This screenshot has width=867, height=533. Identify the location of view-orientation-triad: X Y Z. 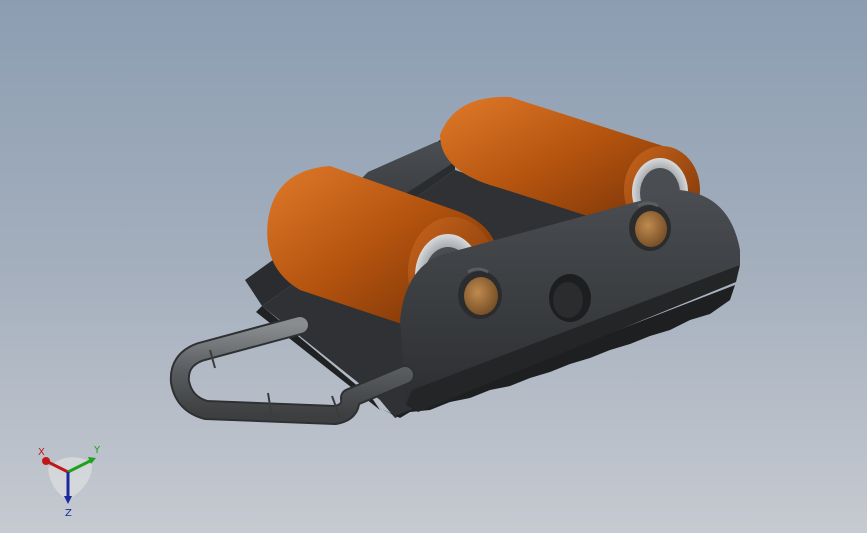
(70, 480).